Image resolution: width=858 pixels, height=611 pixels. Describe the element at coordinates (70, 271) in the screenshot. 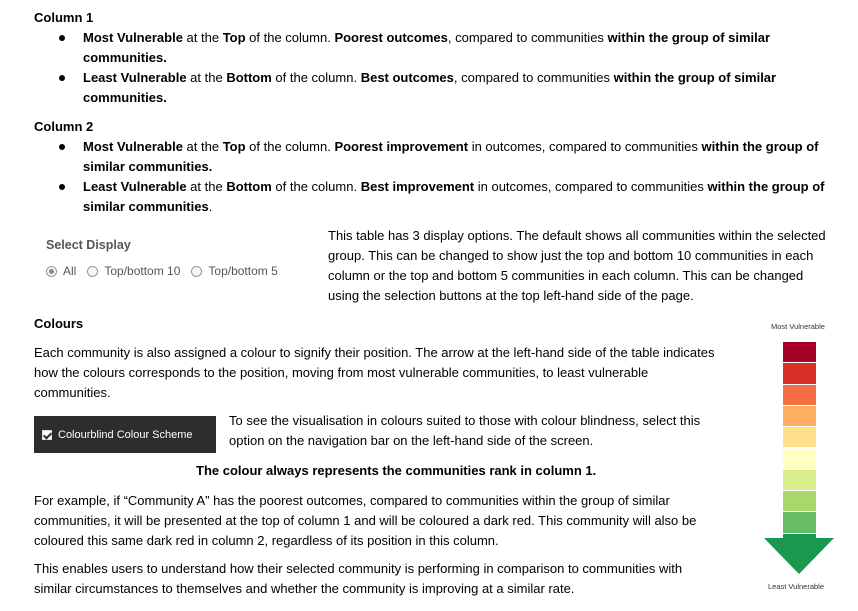

I see `radio-label: All` at that location.